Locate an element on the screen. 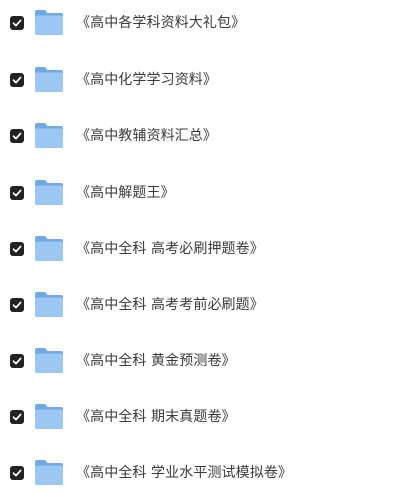 This screenshot has width=413, height=492. folder-name: 《高中全科 高考考前必刷题》 is located at coordinates (170, 305).